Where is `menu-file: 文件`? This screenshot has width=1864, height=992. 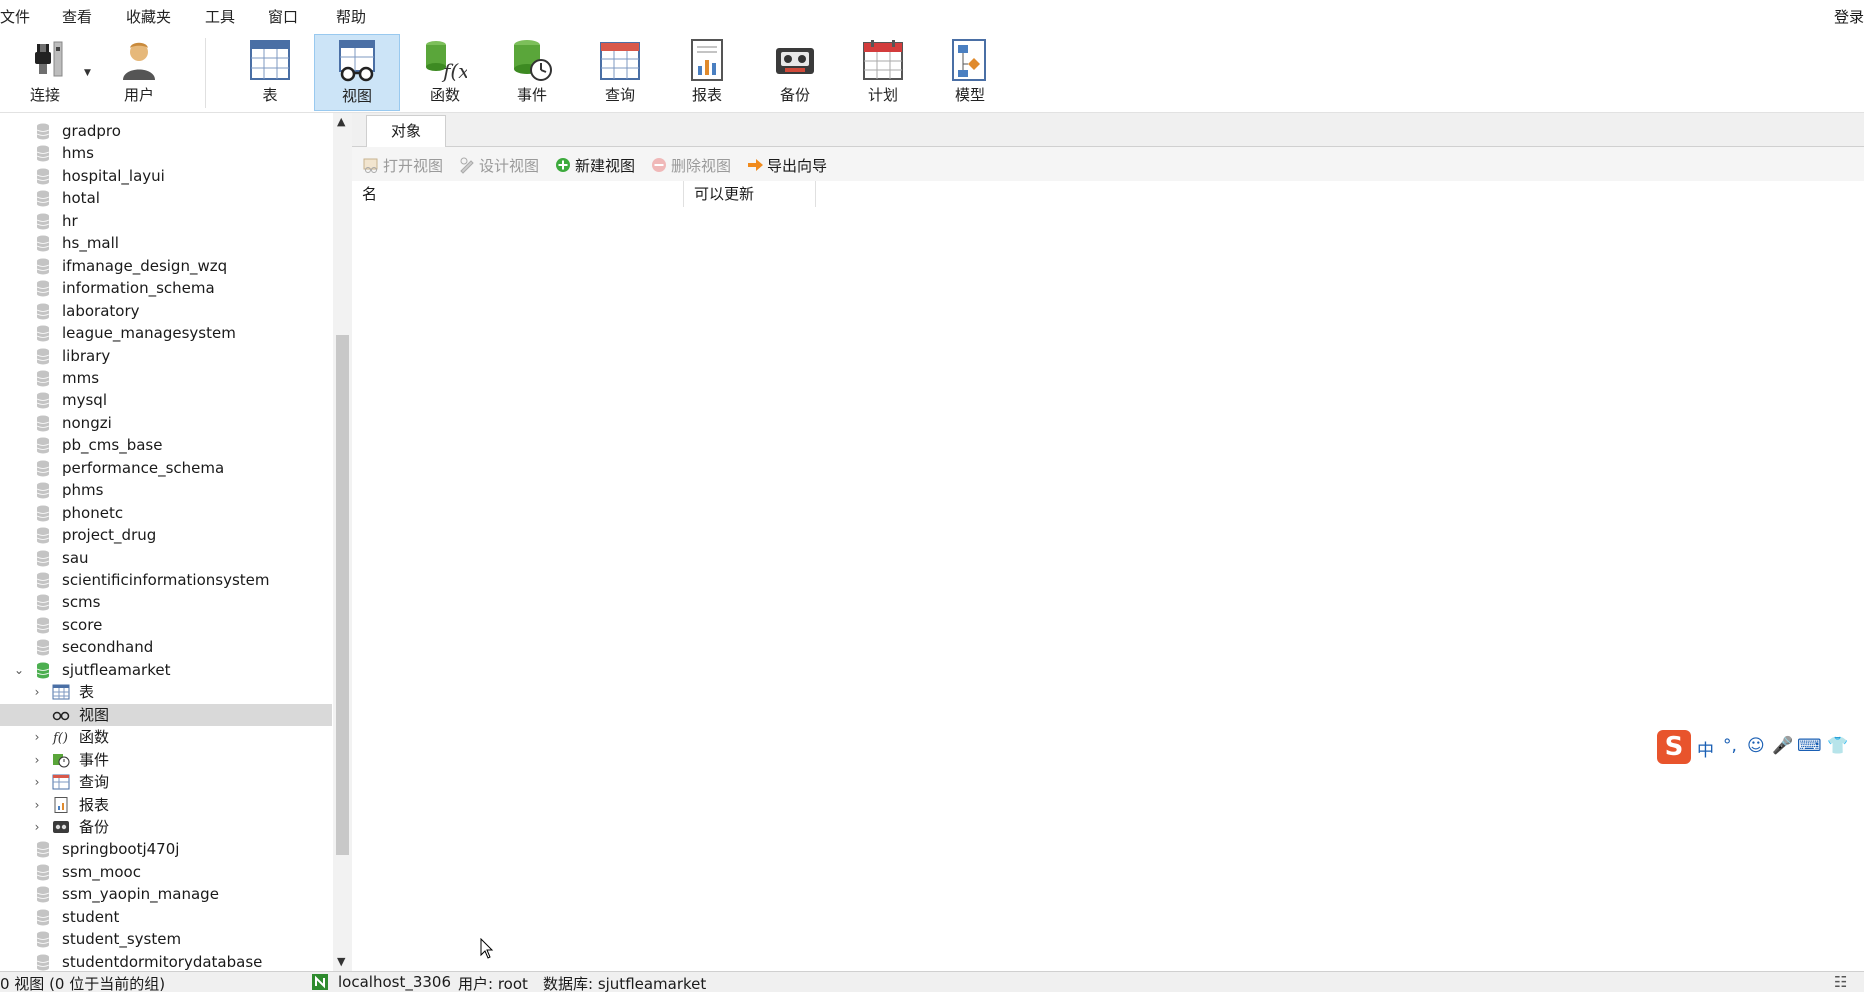
menu-file: 文件 is located at coordinates (15, 16).